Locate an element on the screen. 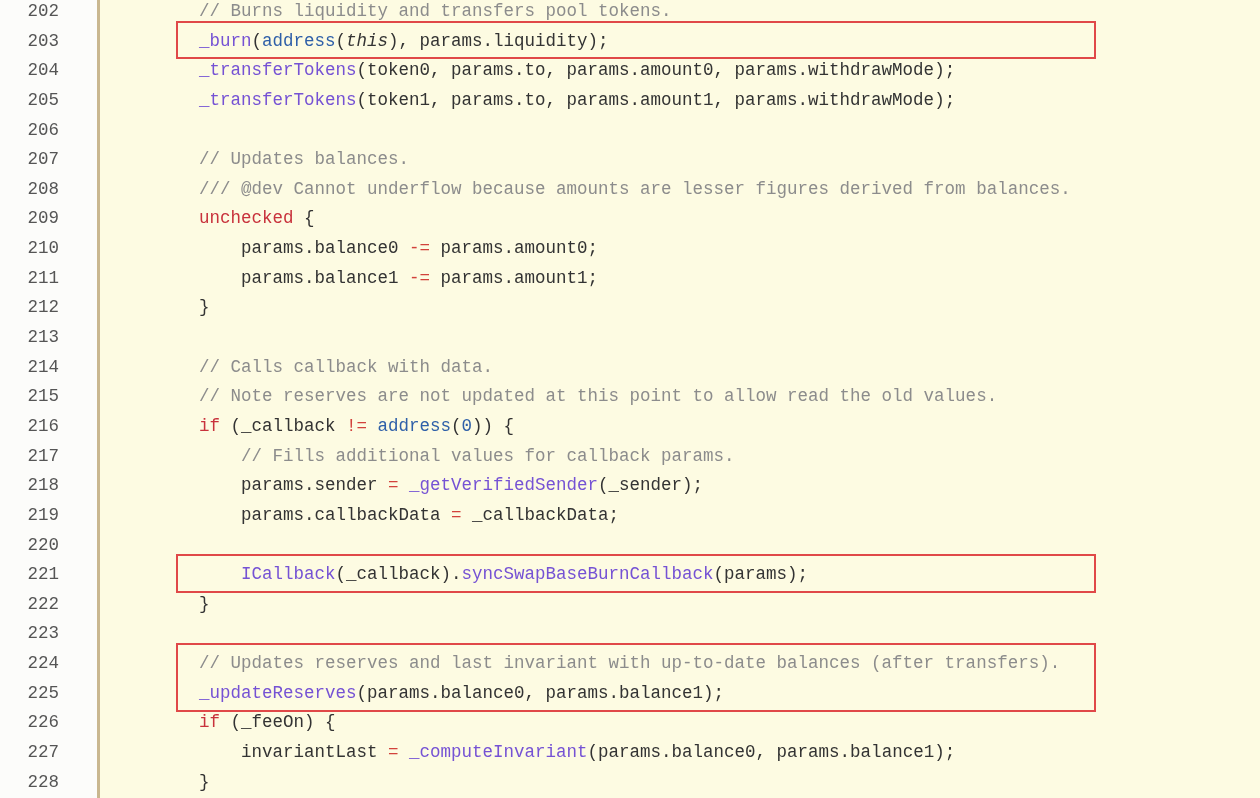 The height and width of the screenshot is (798, 1260). code-line: params.callbackData = _callbackData; is located at coordinates (430, 514).